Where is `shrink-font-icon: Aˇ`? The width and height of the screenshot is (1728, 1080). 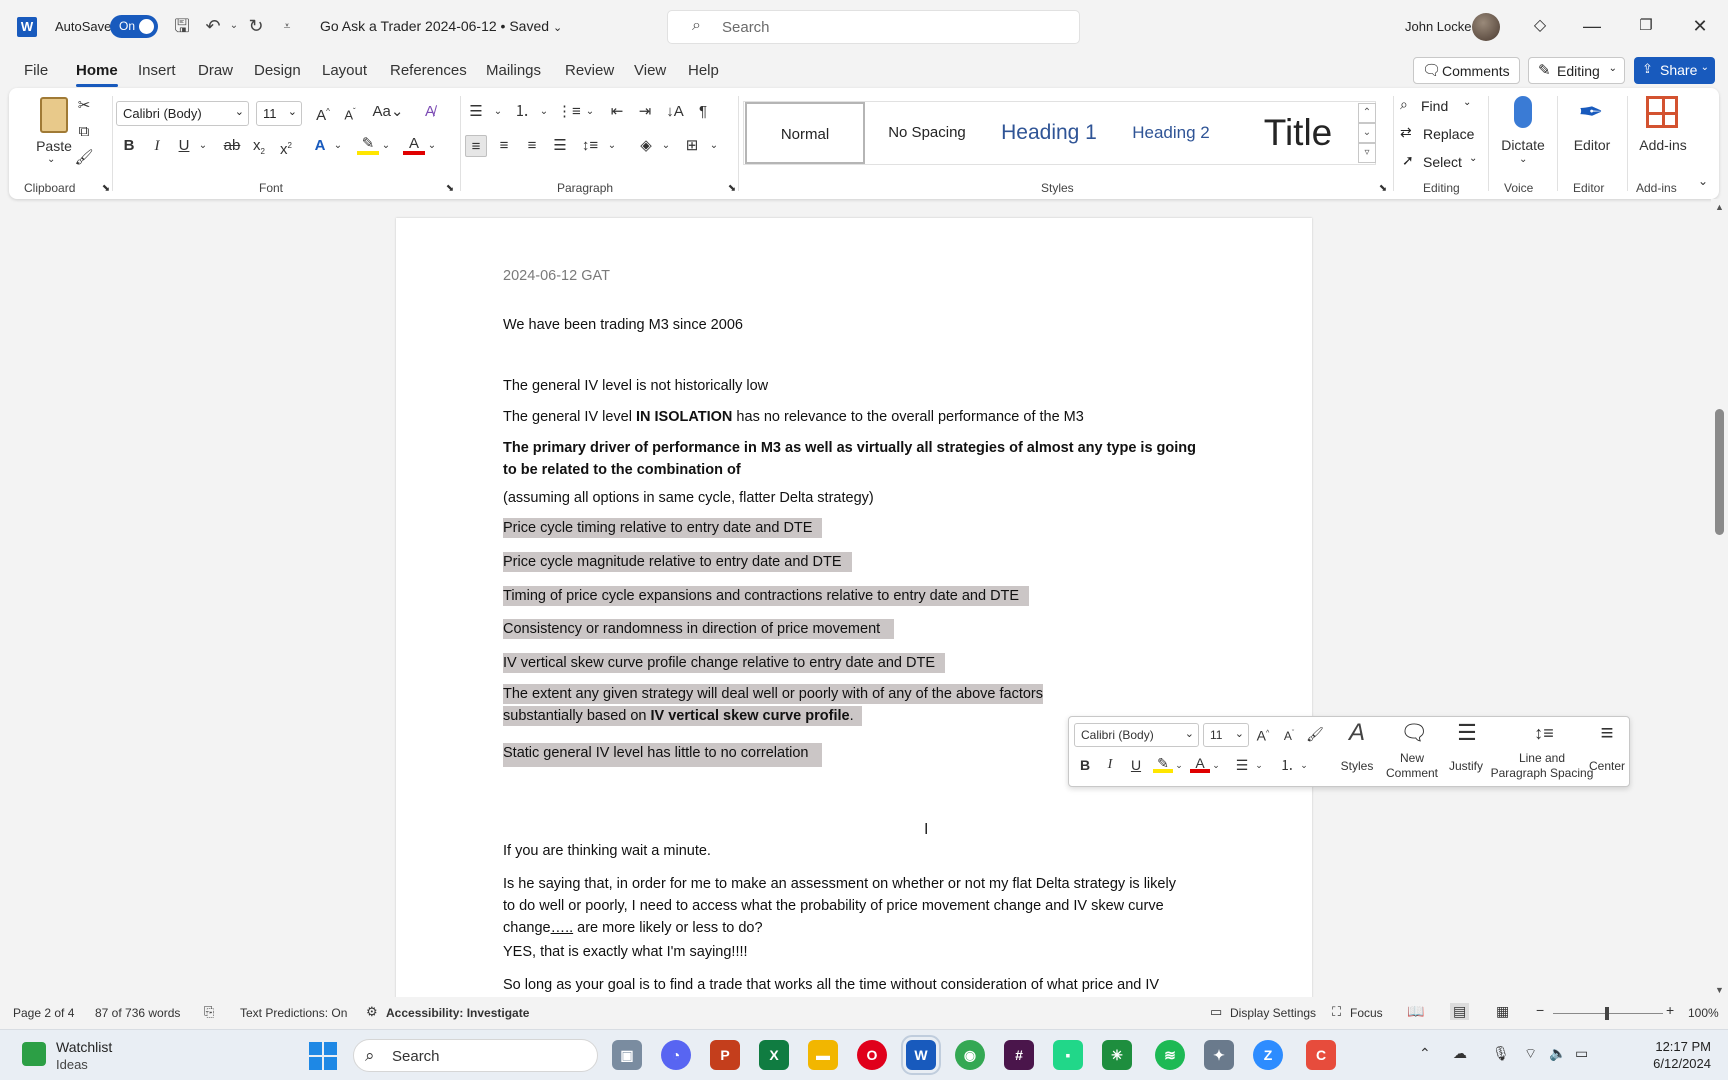 shrink-font-icon: Aˇ is located at coordinates (350, 112).